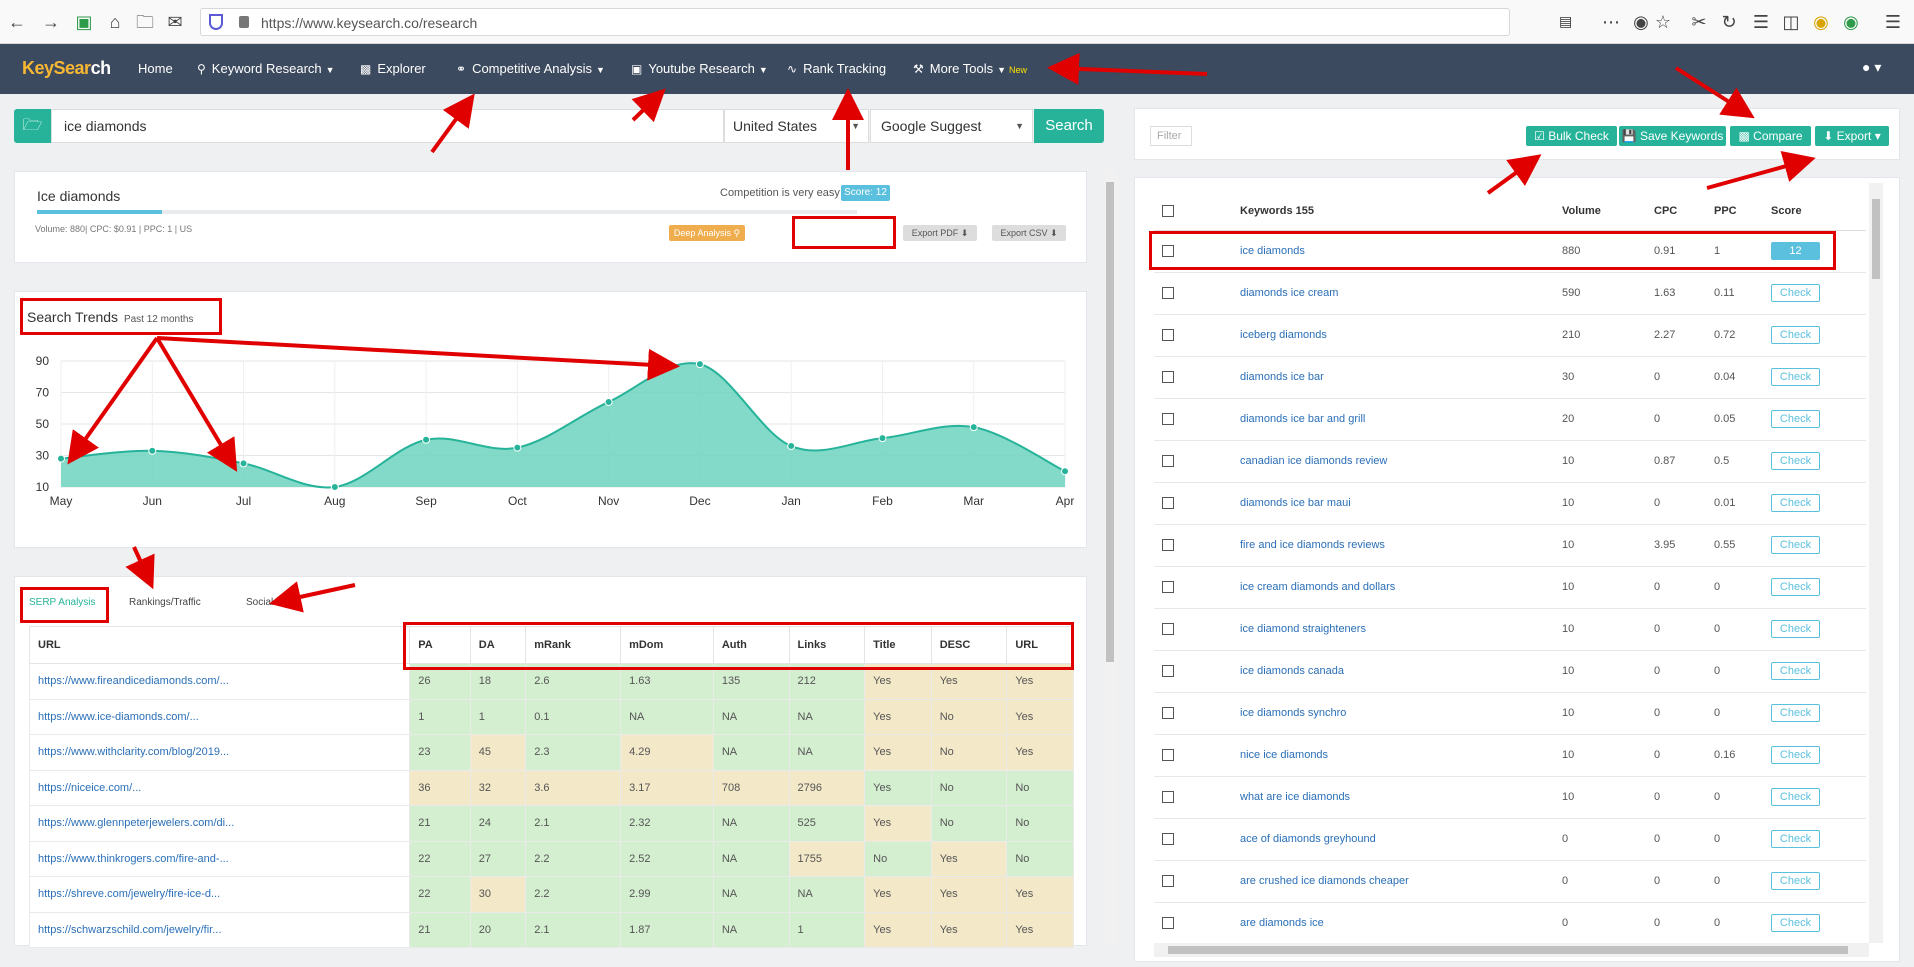  I want to click on horizontal-scrollbar-thumb, so click(1508, 950).